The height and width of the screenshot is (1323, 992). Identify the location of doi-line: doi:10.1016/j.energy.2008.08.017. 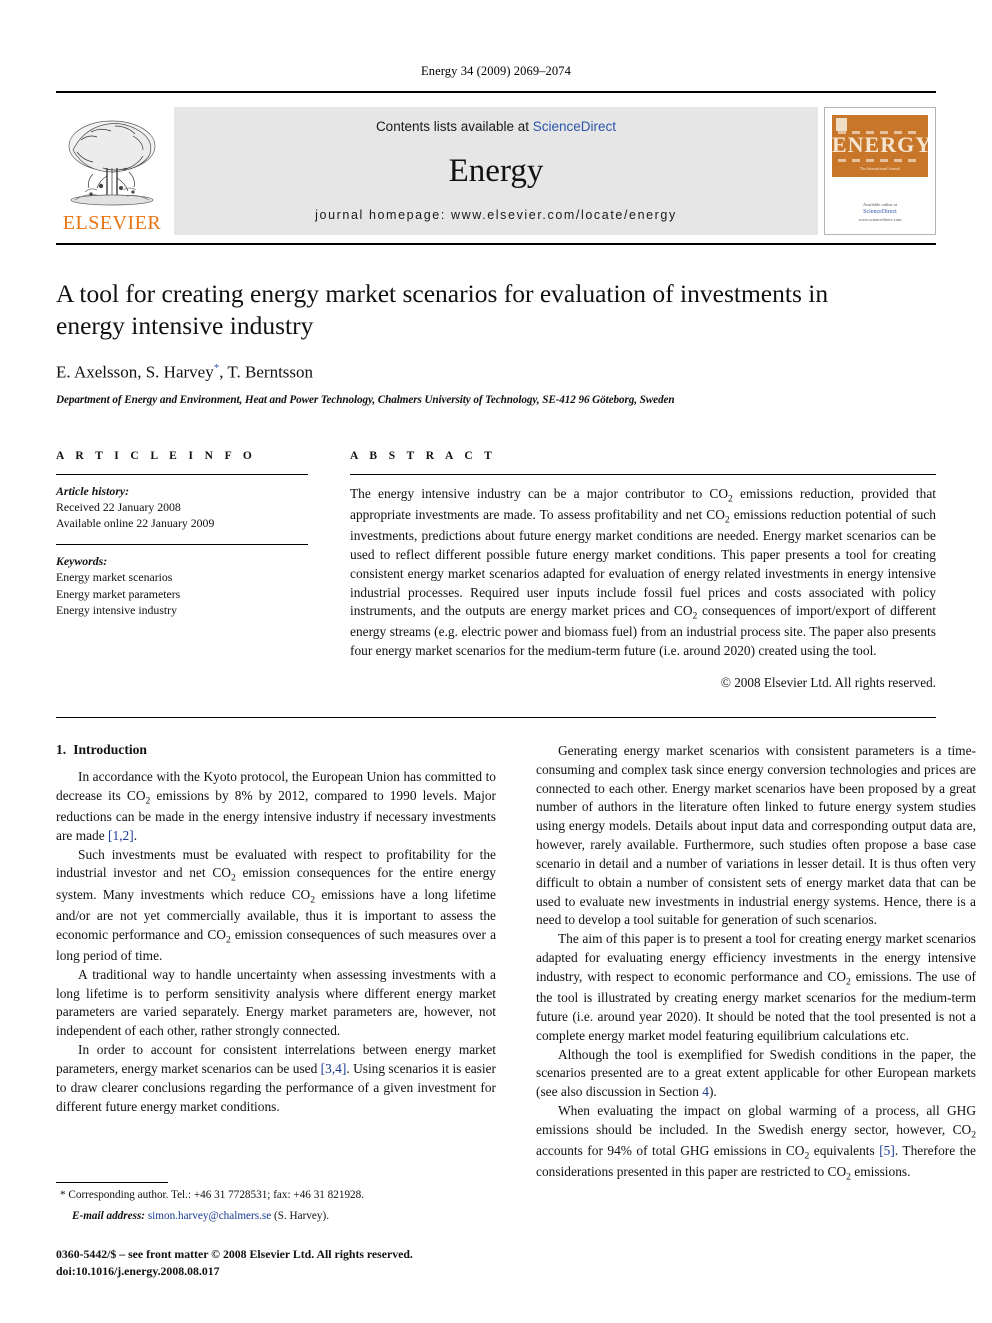
(276, 1271).